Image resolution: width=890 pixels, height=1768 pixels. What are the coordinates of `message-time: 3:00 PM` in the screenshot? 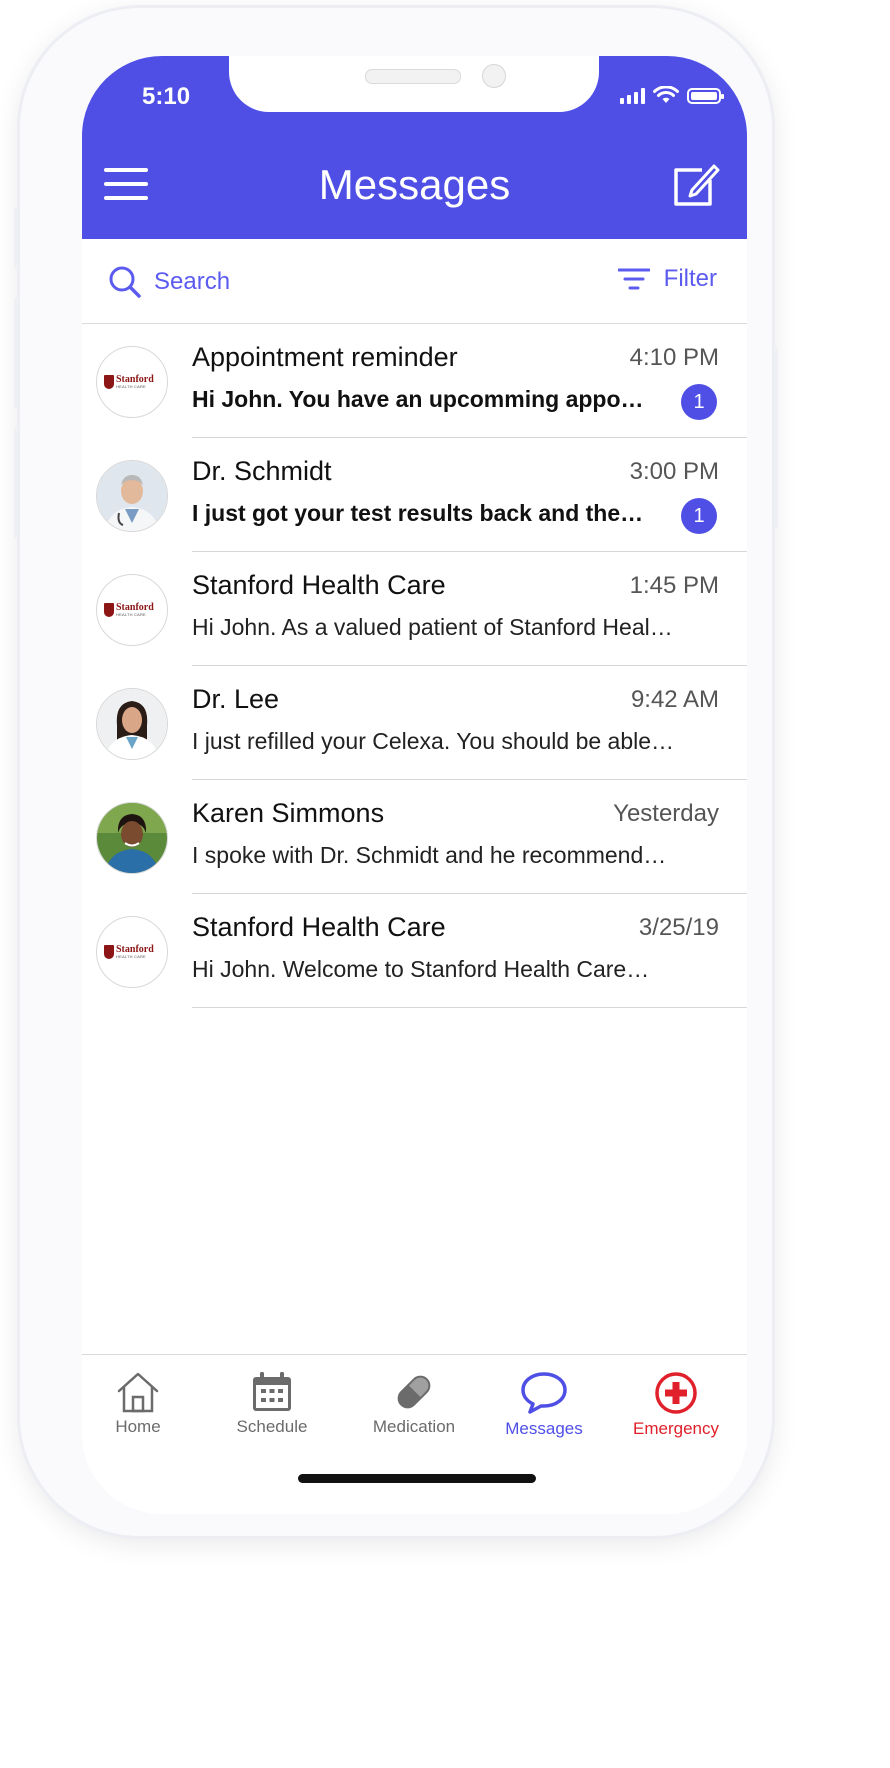 It's located at (674, 471).